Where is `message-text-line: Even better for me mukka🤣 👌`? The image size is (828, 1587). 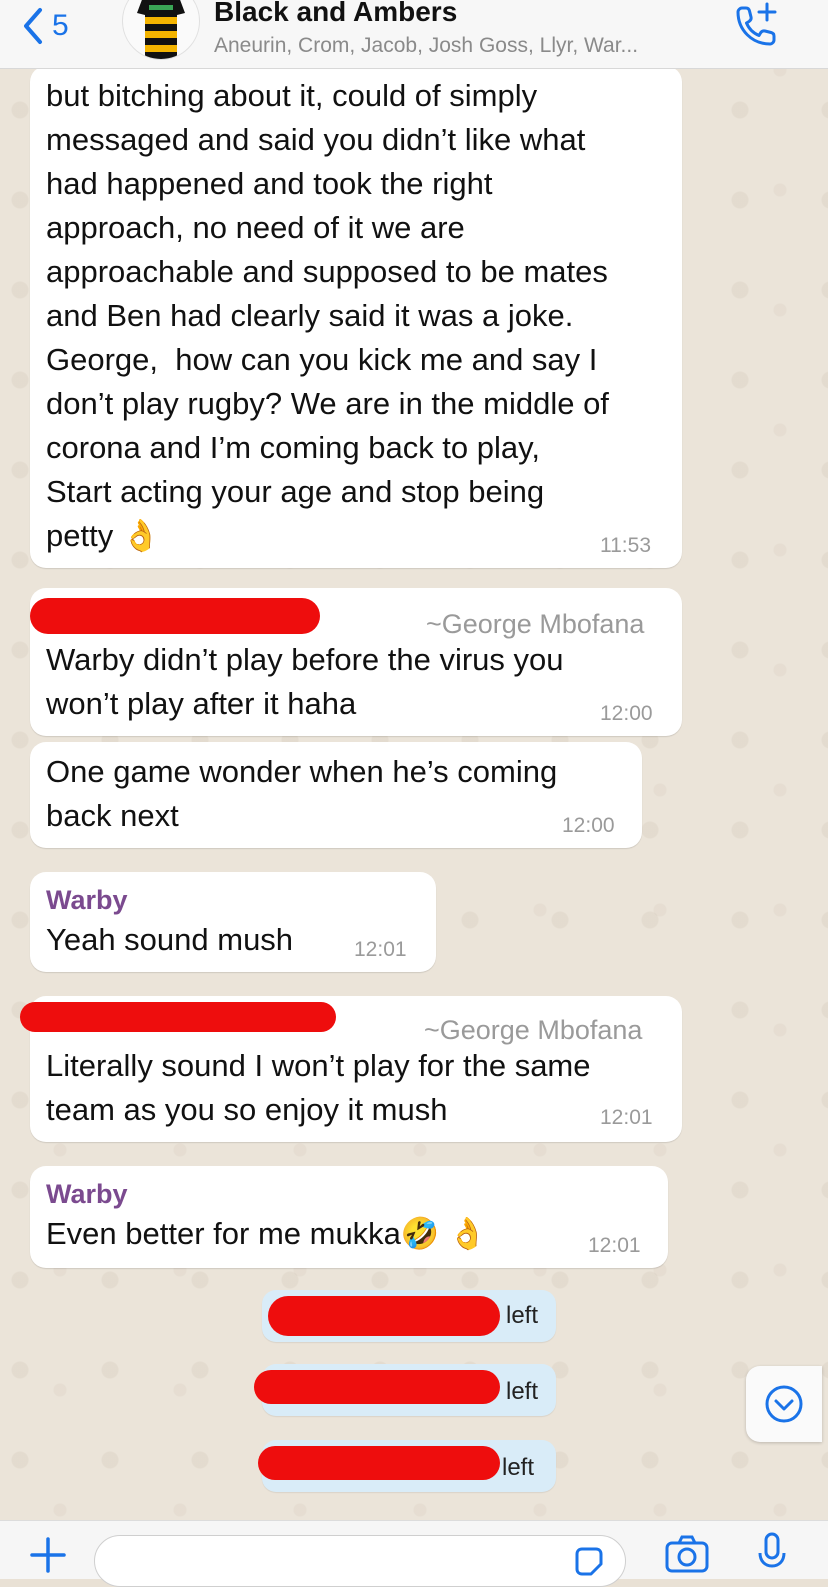 message-text-line: Even better for me mukka🤣 👌 is located at coordinates (266, 1233).